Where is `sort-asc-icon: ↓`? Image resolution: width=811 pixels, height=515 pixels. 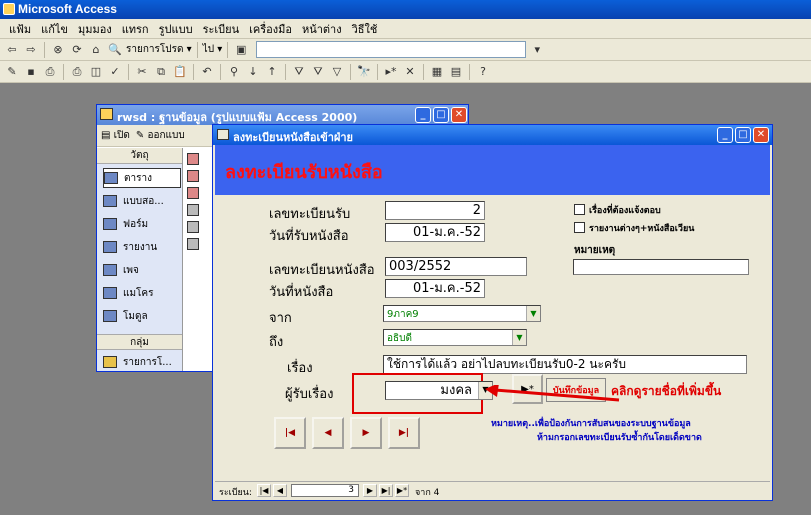
sort-asc-icon: ↓ is located at coordinates (253, 72).